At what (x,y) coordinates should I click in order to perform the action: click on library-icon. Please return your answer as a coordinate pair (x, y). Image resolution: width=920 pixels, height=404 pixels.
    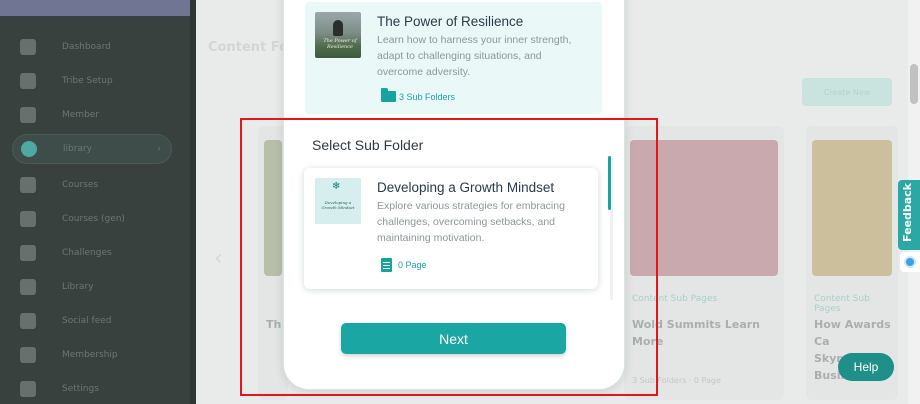
    Looking at the image, I should click on (29, 149).